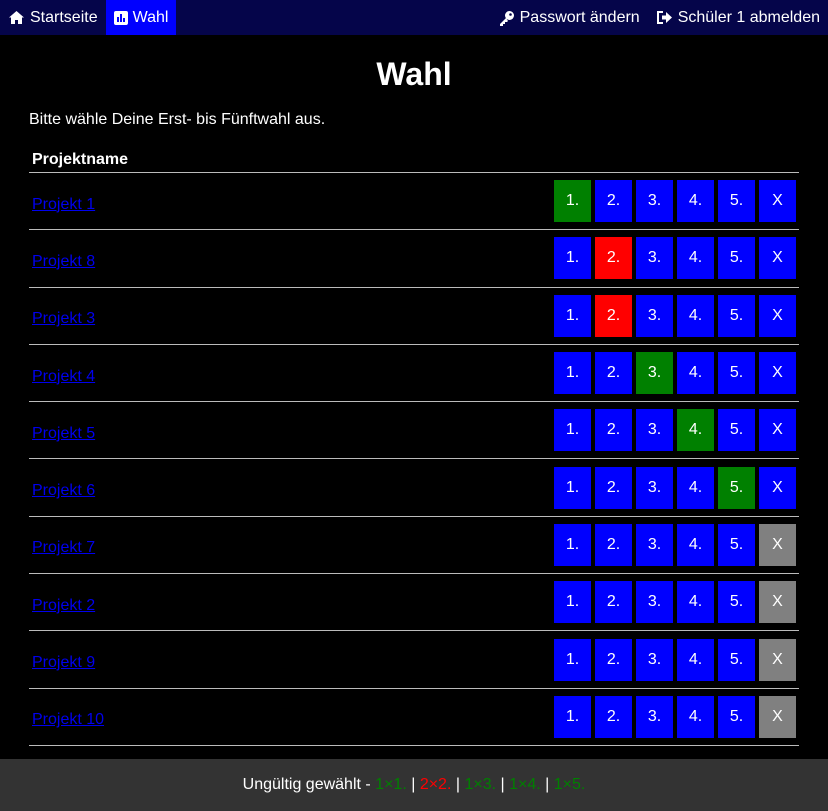  Describe the element at coordinates (569, 784) in the screenshot. I see `footer-status-item: 1×5.` at that location.